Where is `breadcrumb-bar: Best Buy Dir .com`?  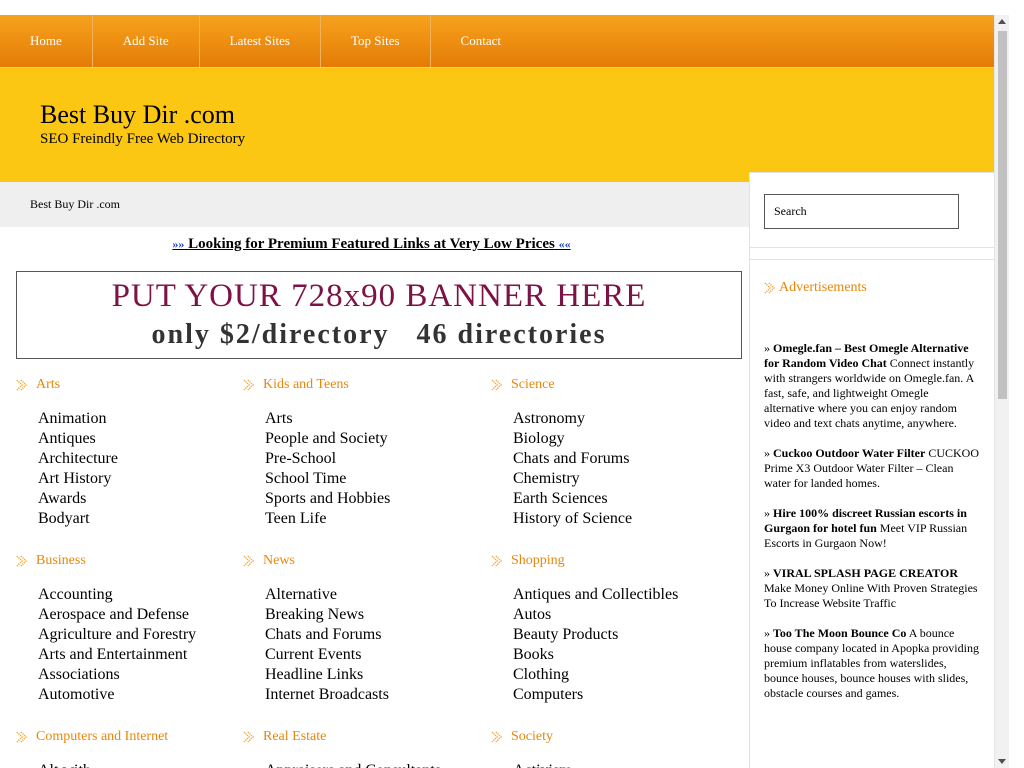 breadcrumb-bar: Best Buy Dir .com is located at coordinates (374, 204).